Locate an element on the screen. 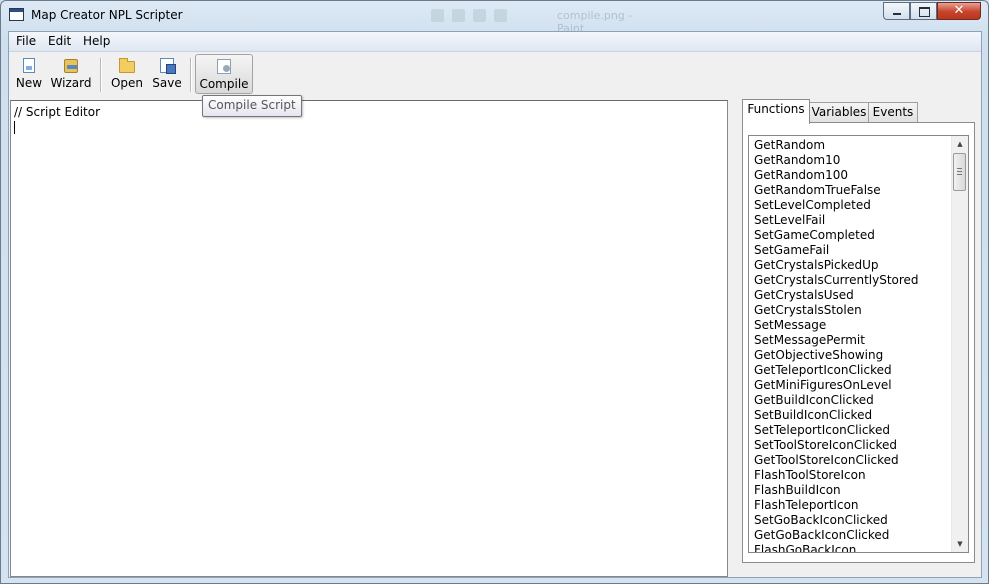 The width and height of the screenshot is (989, 584). tab-variables: Variables is located at coordinates (839, 112).